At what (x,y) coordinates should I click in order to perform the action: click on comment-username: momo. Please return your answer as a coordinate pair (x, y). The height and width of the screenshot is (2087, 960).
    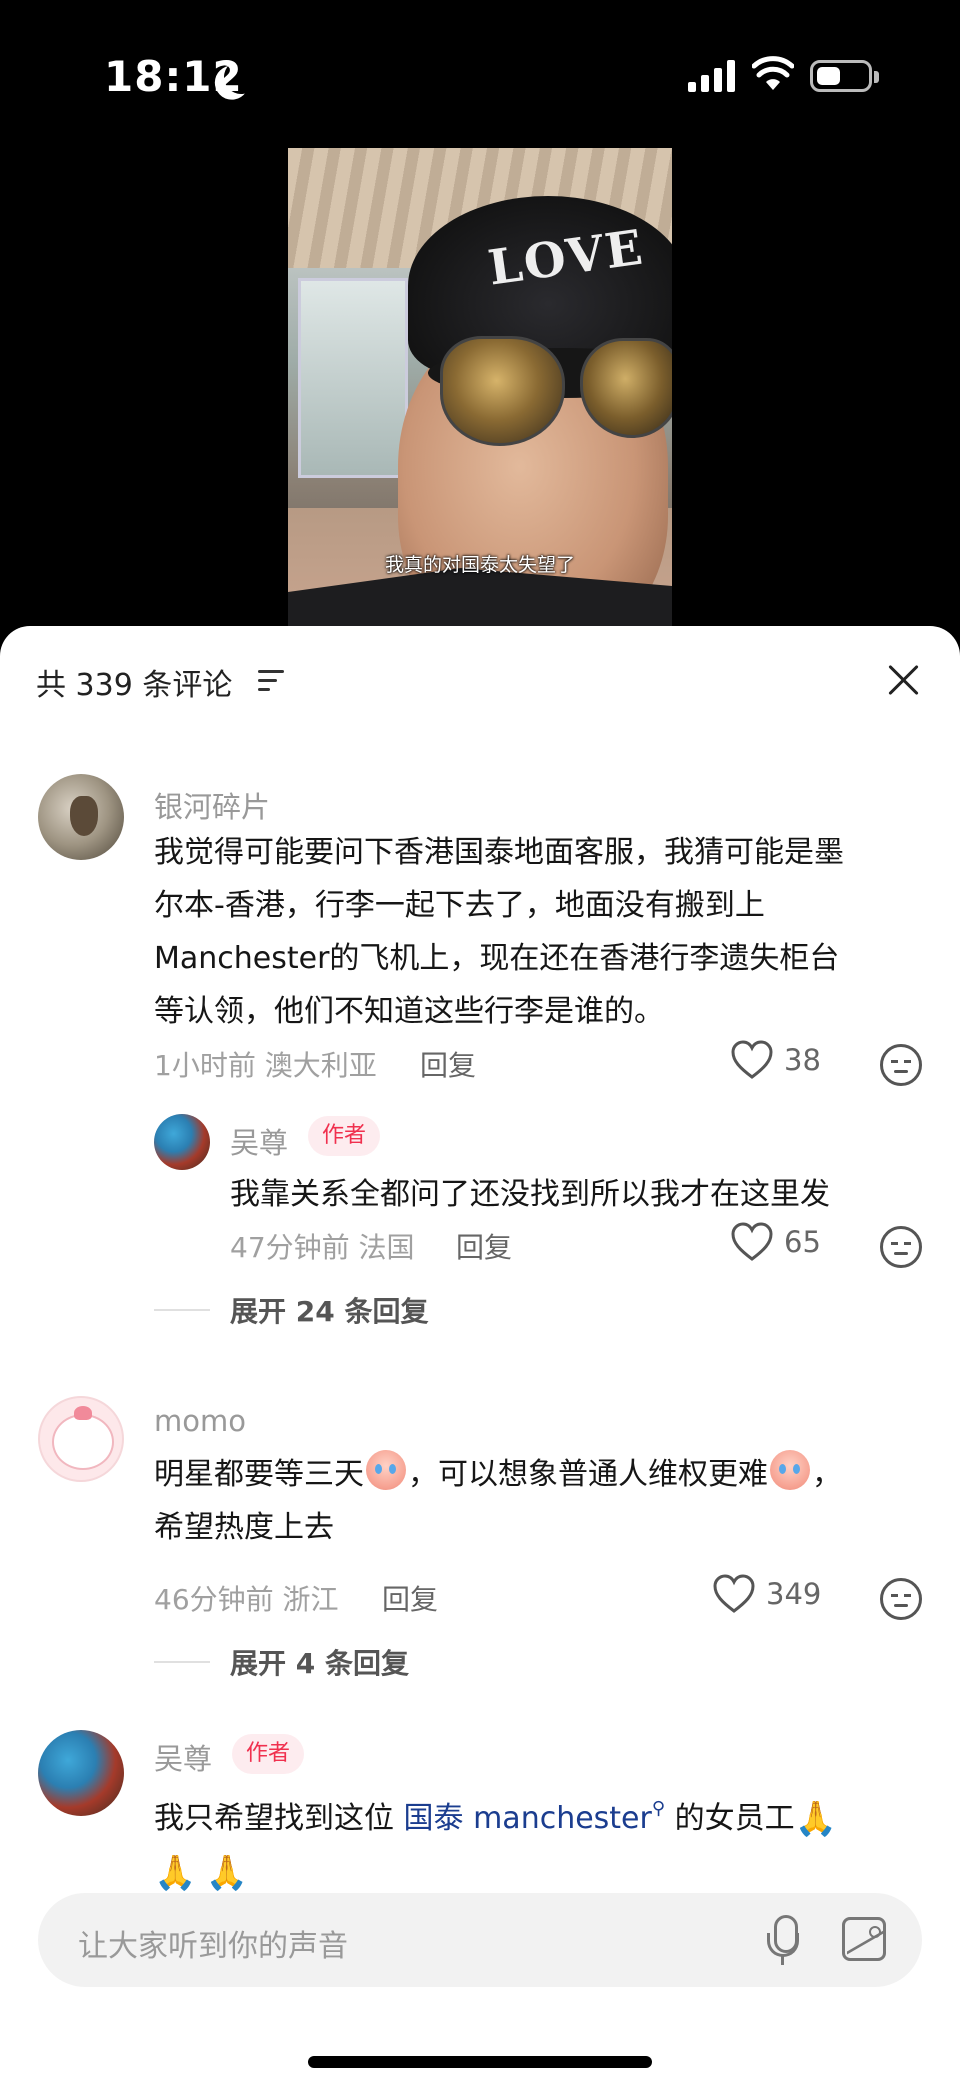
    Looking at the image, I should click on (200, 1421).